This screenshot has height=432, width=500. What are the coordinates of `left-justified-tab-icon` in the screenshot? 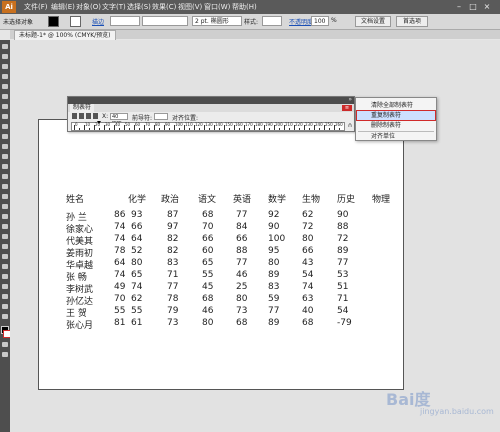 It's located at (74, 116).